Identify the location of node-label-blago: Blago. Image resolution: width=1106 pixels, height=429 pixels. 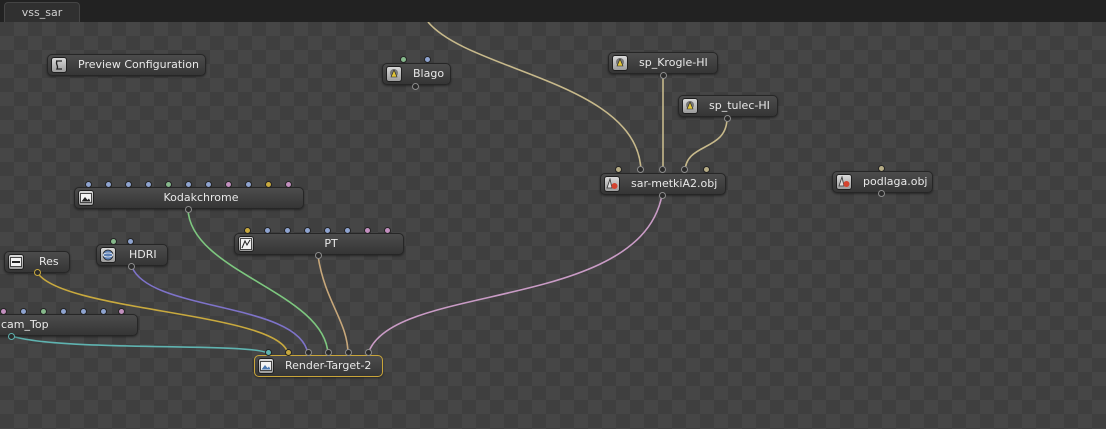
(429, 73).